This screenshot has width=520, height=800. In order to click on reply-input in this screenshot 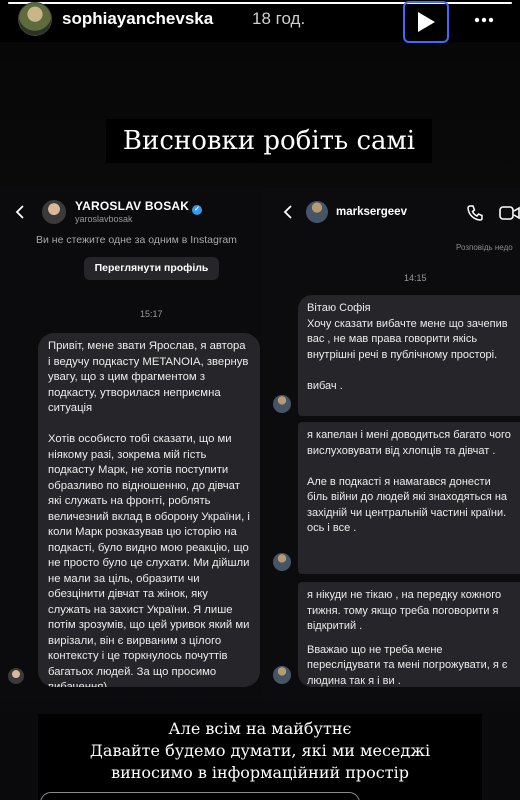, I will do `click(200, 796)`.